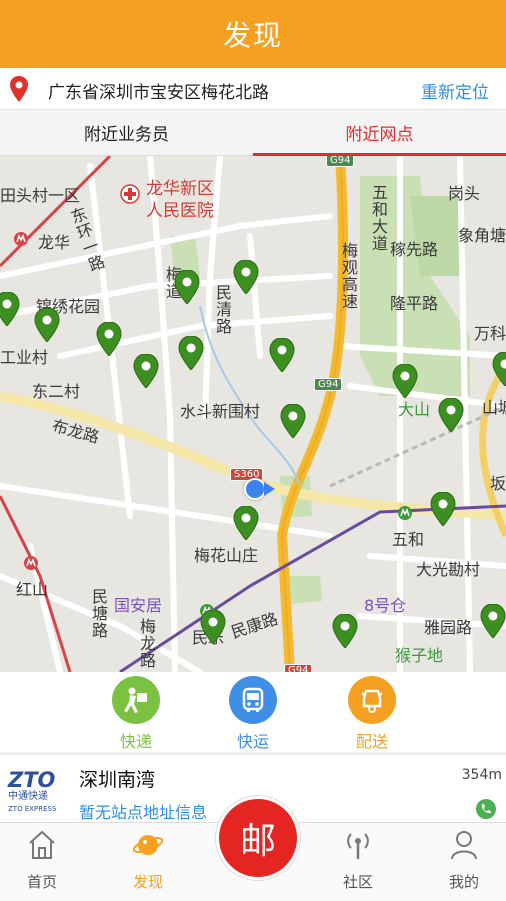 Image resolution: width=506 pixels, height=901 pixels. I want to click on zto-logo: ZTO 中通快递 ZTO EXPRESS, so click(34, 791).